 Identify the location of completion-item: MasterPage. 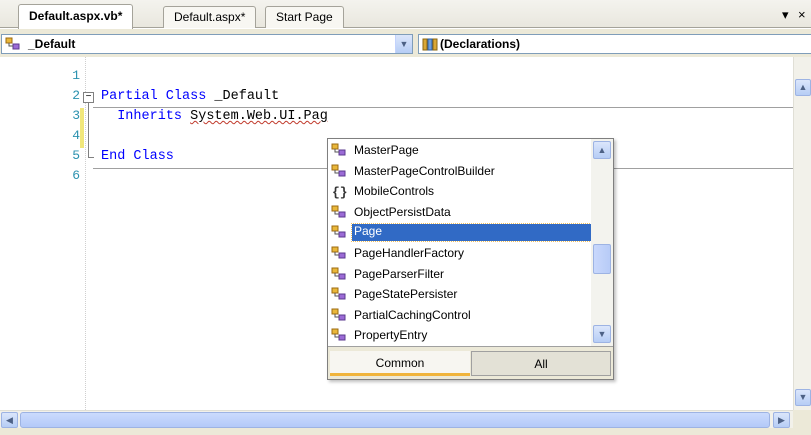
(460, 150).